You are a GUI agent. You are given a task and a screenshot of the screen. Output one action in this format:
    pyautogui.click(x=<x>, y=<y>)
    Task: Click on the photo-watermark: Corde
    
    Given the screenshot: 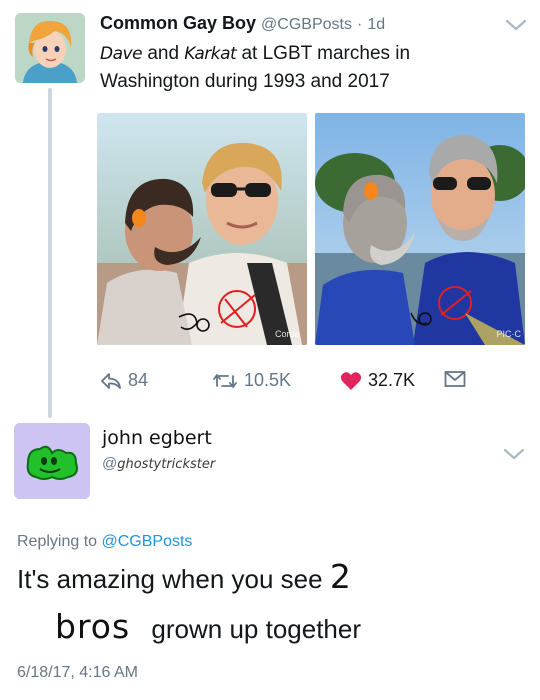 What is the action you would take?
    pyautogui.click(x=287, y=334)
    